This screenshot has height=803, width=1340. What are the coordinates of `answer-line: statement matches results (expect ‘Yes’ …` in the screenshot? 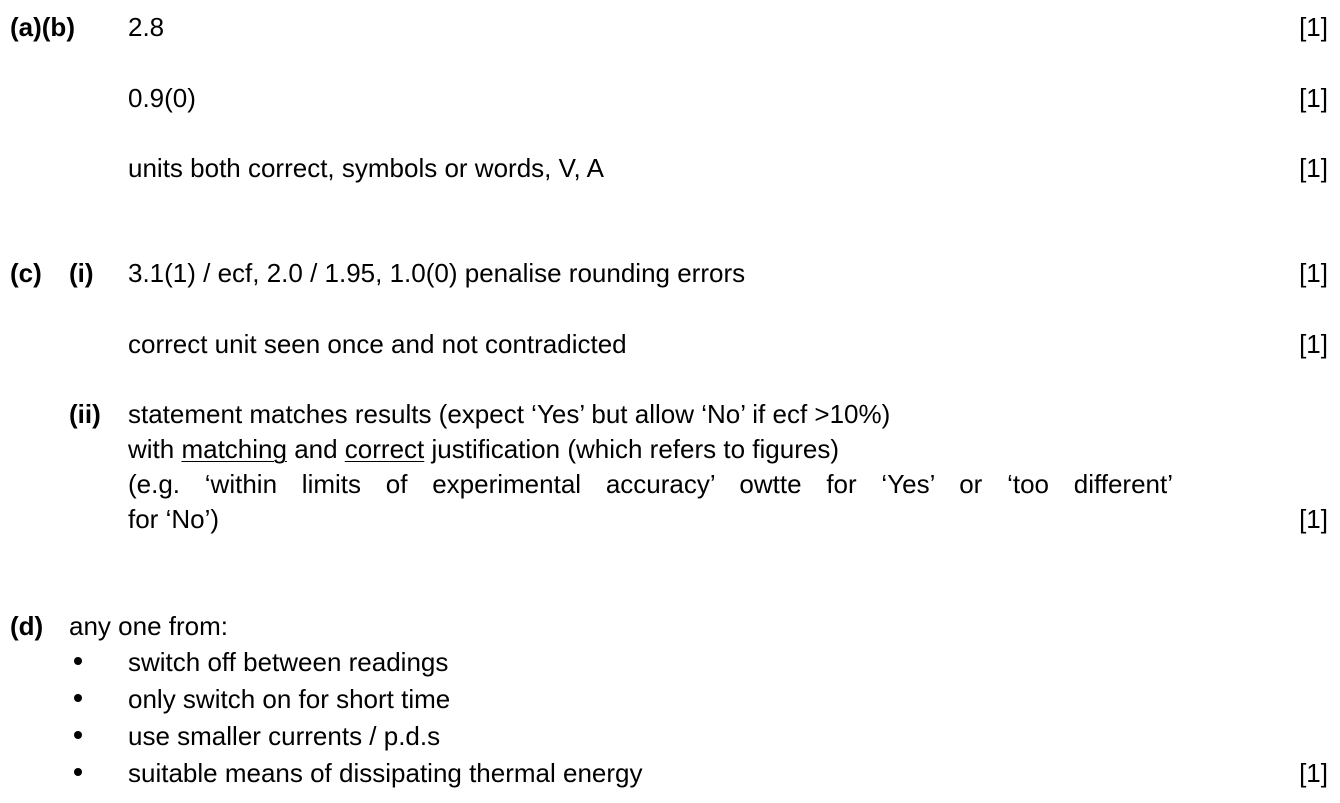 It's located at (509, 414).